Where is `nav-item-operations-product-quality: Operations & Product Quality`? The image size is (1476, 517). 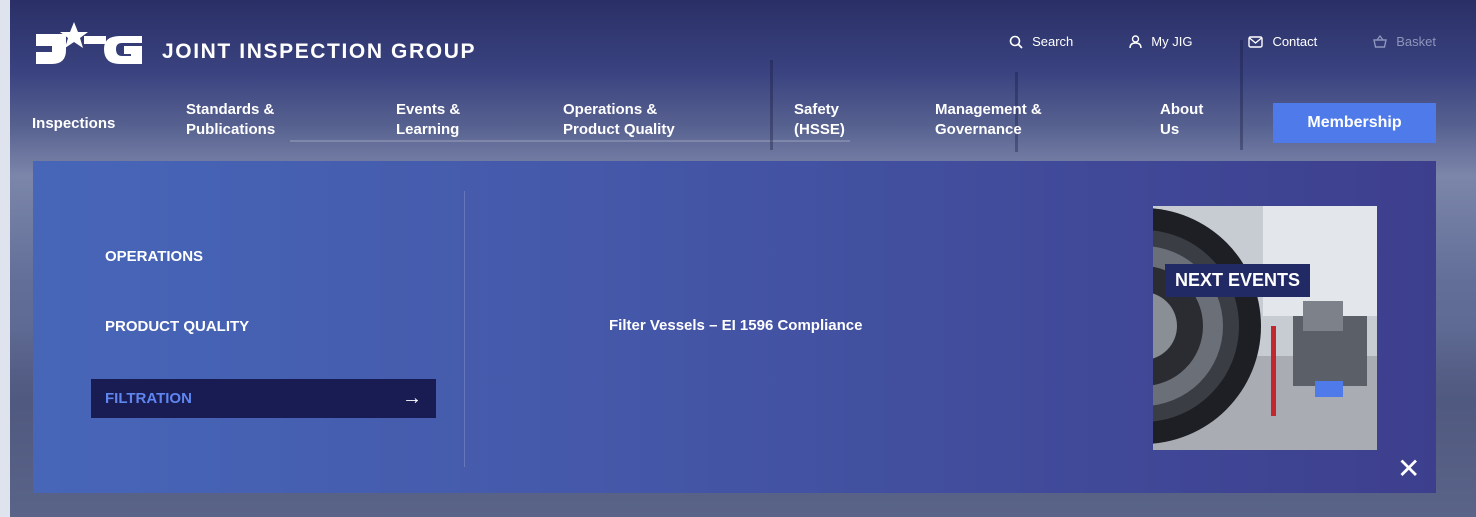
nav-item-operations-product-quality: Operations & Product Quality is located at coordinates (619, 120).